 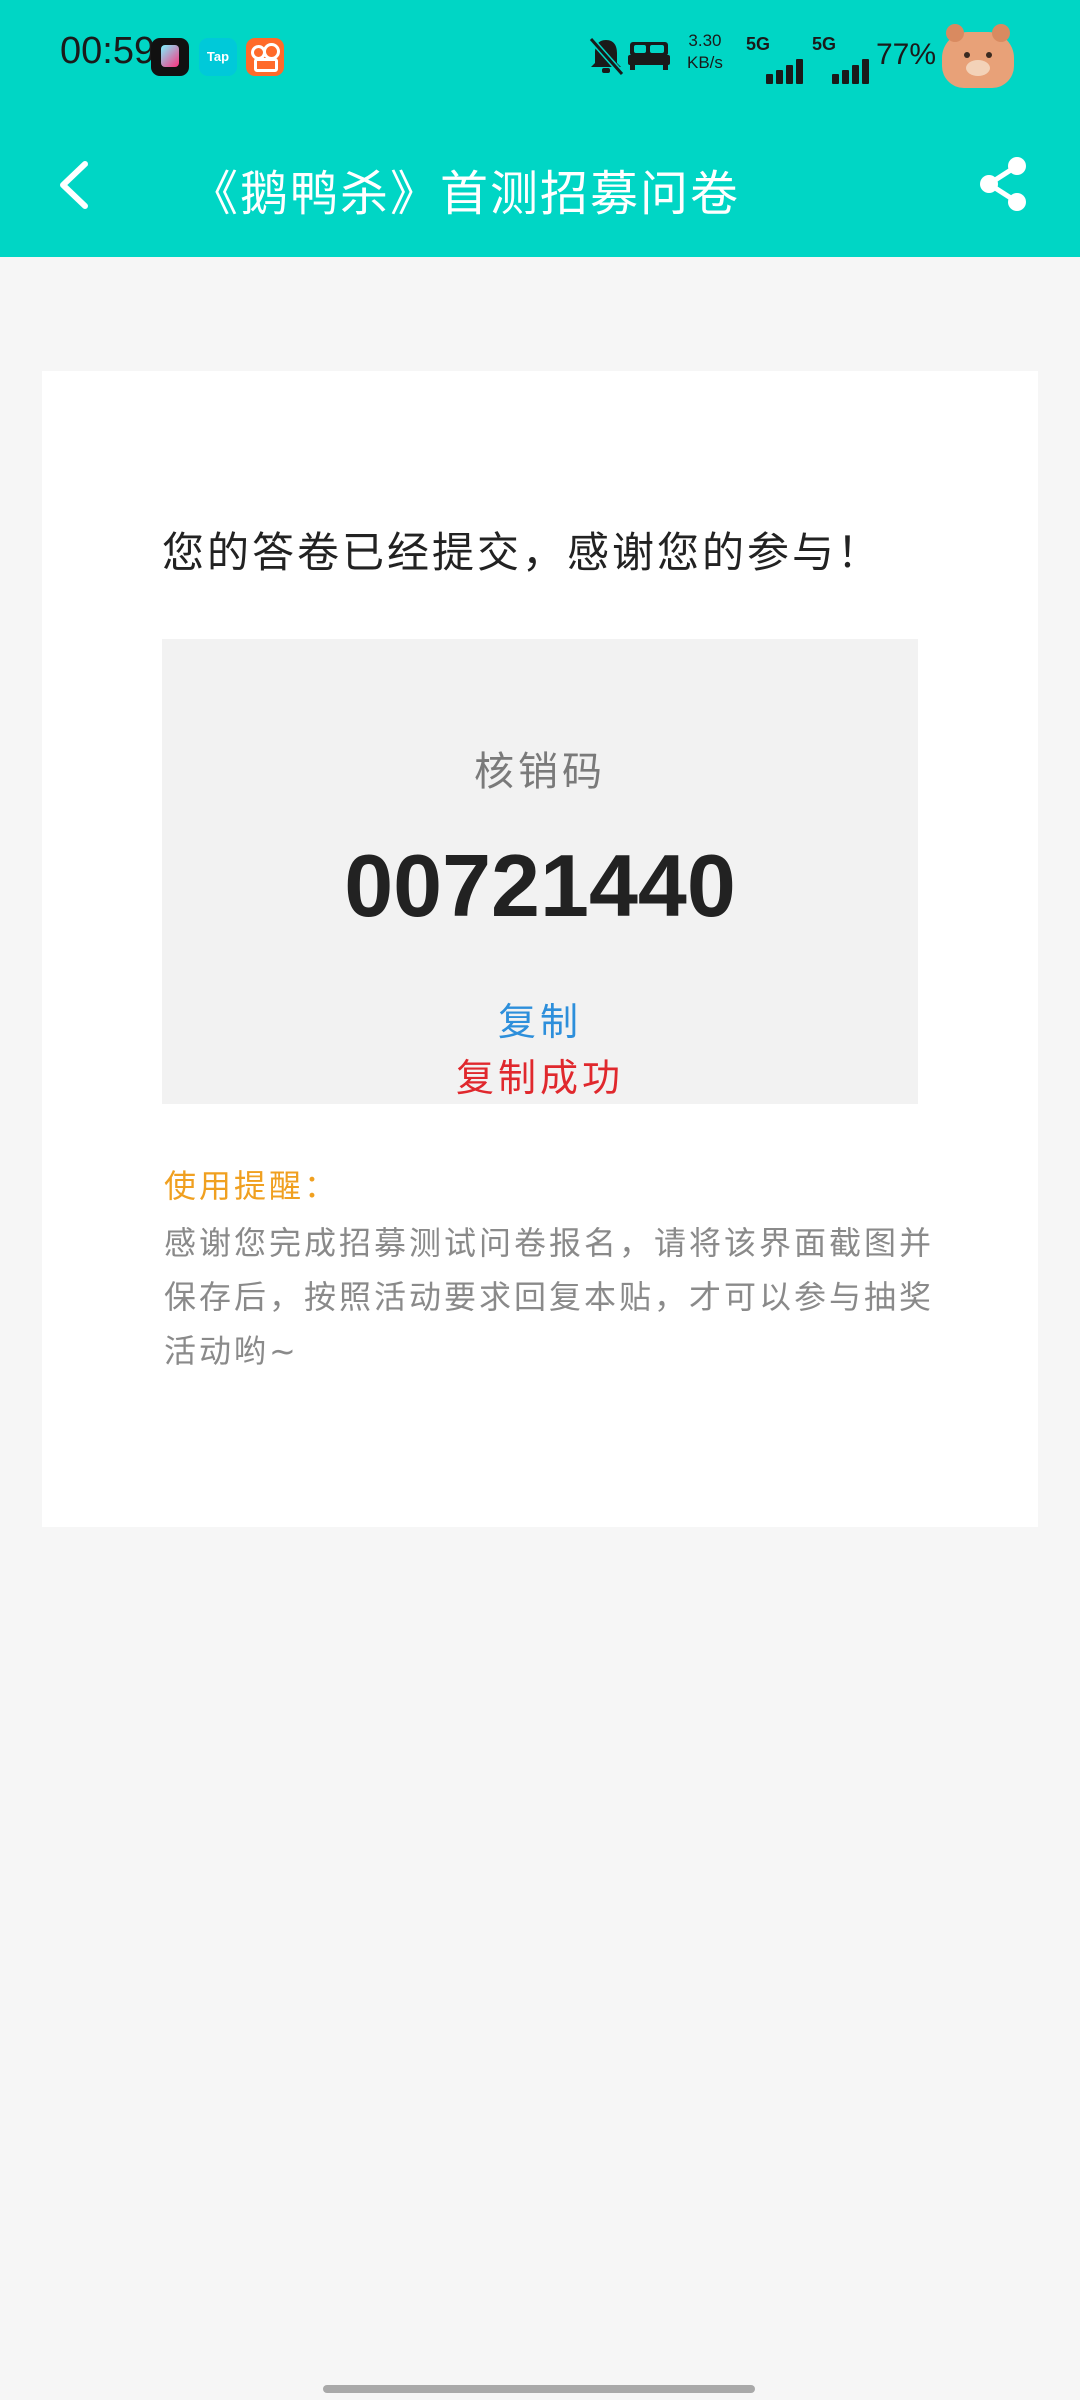 What do you see at coordinates (705, 52) in the screenshot?
I see `network-speed: 3.30 KB/s` at bounding box center [705, 52].